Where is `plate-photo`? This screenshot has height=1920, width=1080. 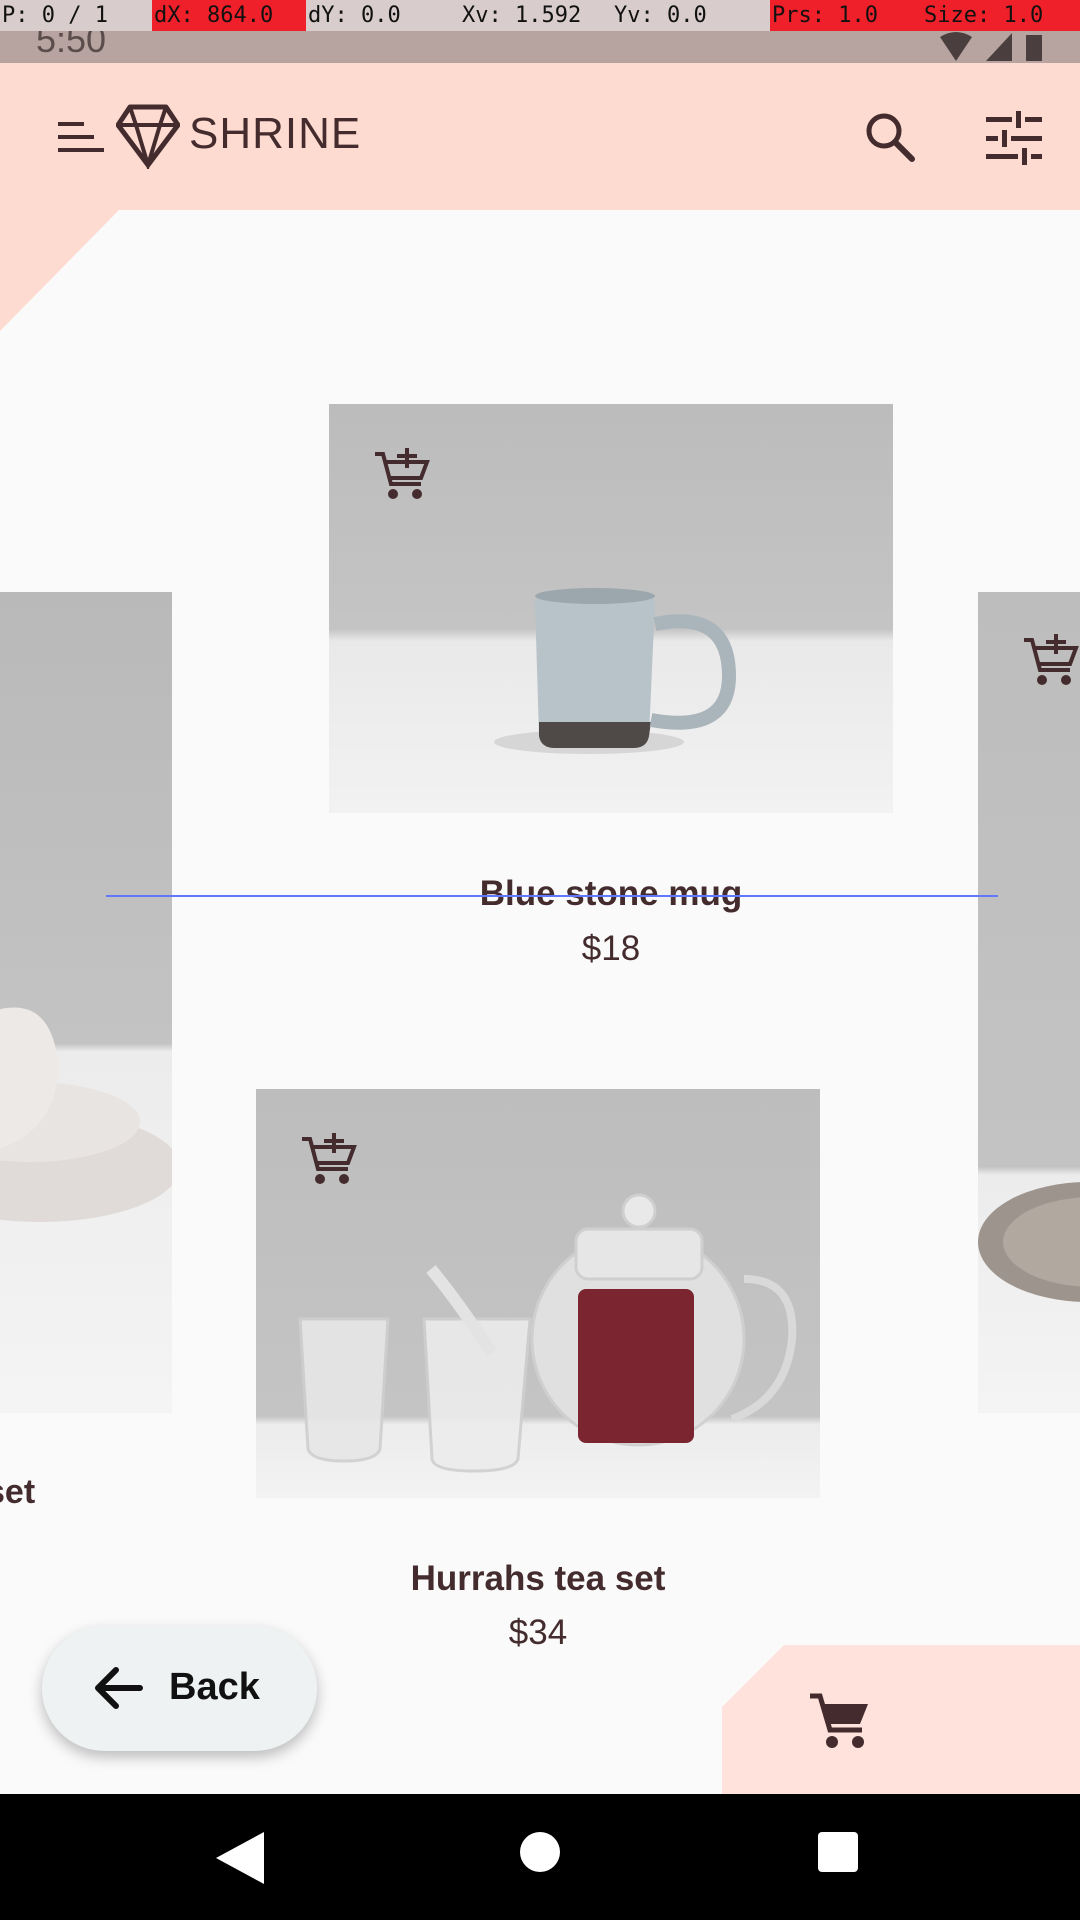 plate-photo is located at coordinates (1029, 1242).